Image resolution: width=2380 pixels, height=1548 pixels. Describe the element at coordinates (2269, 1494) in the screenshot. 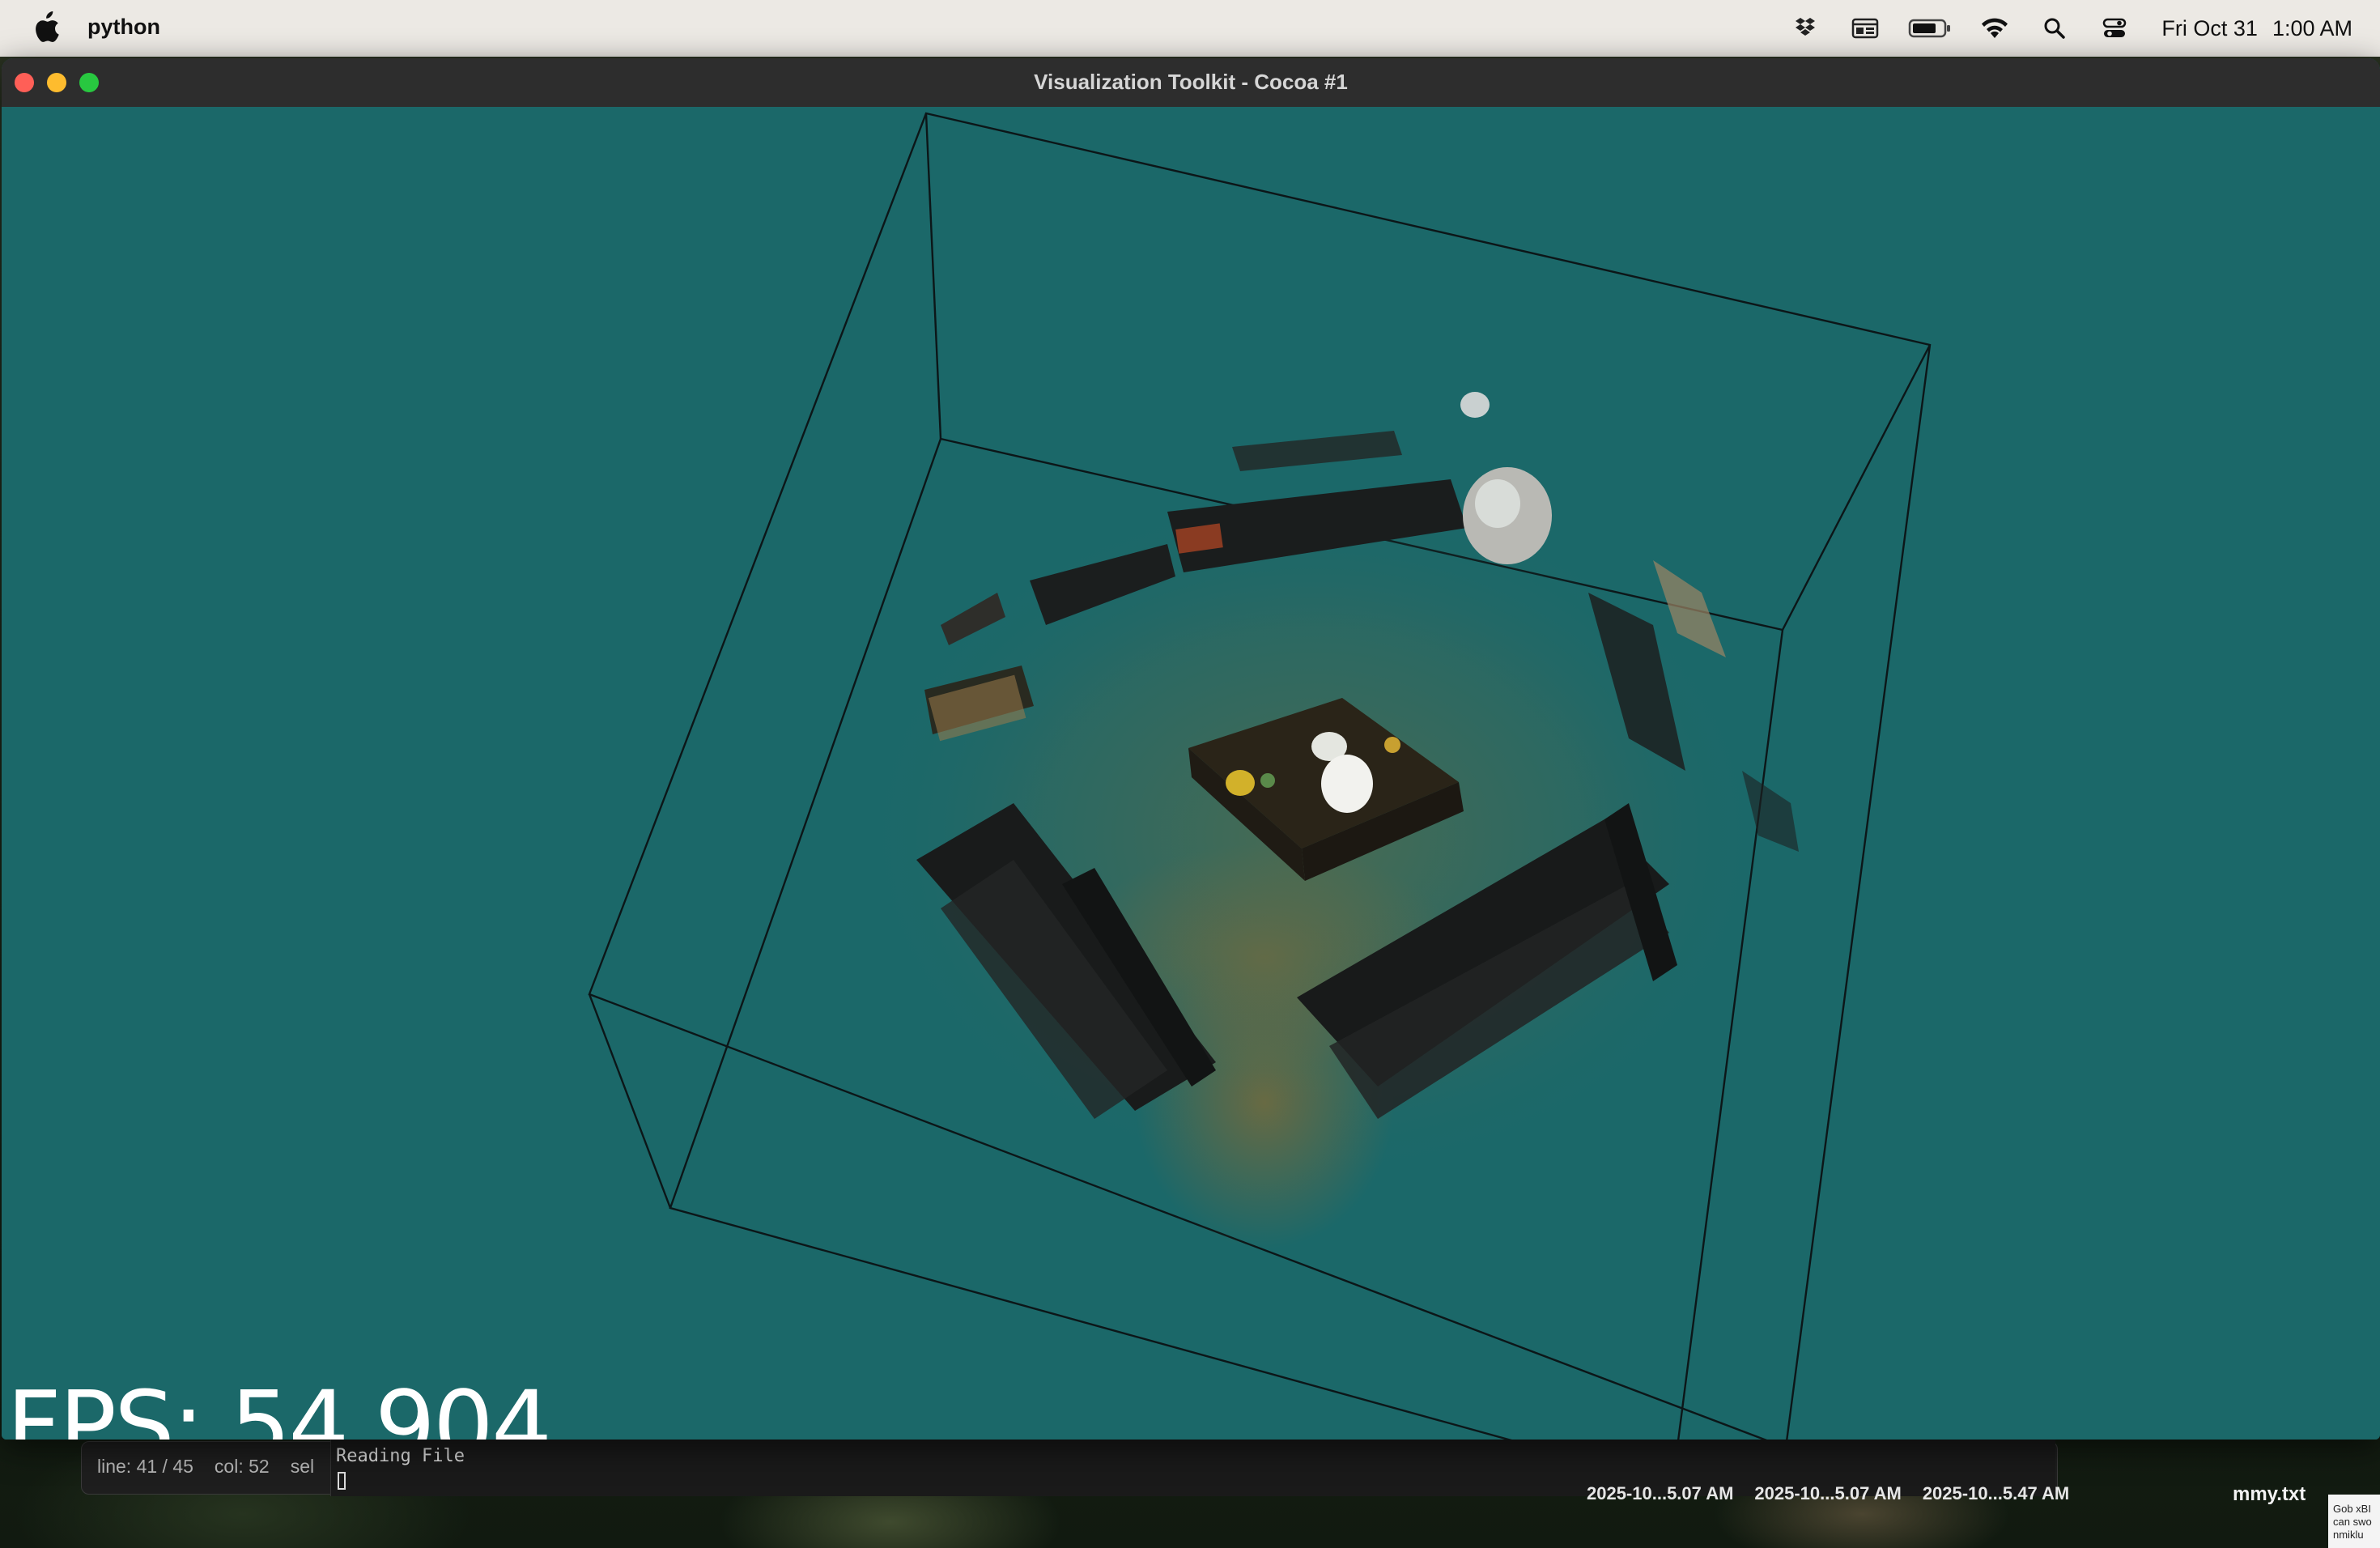

I see `desktop-file-mmy: mmy.txt` at that location.